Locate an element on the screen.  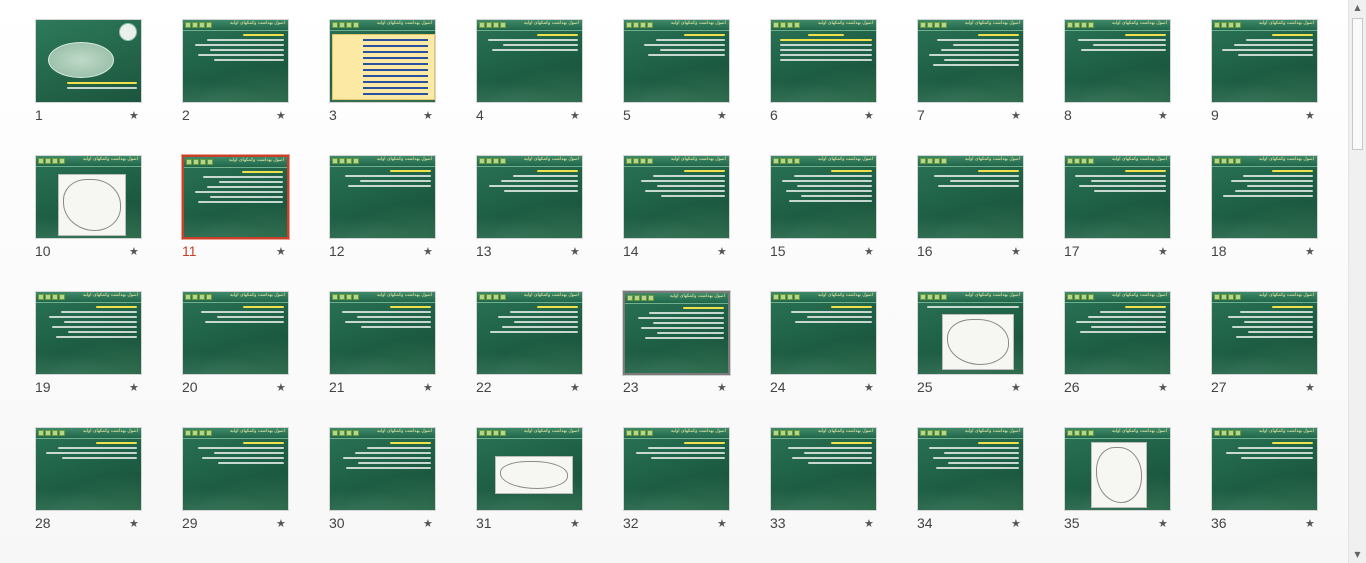
slide-thumbnail-32: اصول بهداشت وکمکهای اولیه is located at coordinates (676, 469).